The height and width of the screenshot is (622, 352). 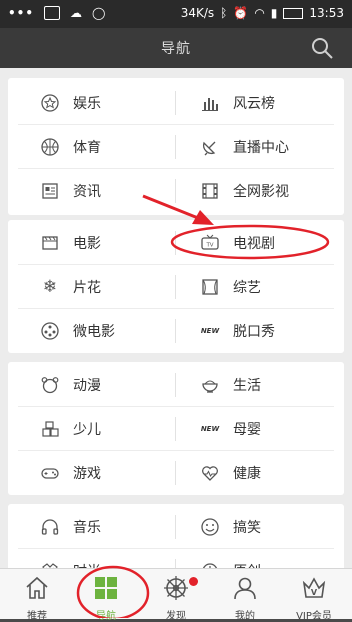 I want to click on list-row: 少儿 NEW 母婴, so click(x=176, y=428).